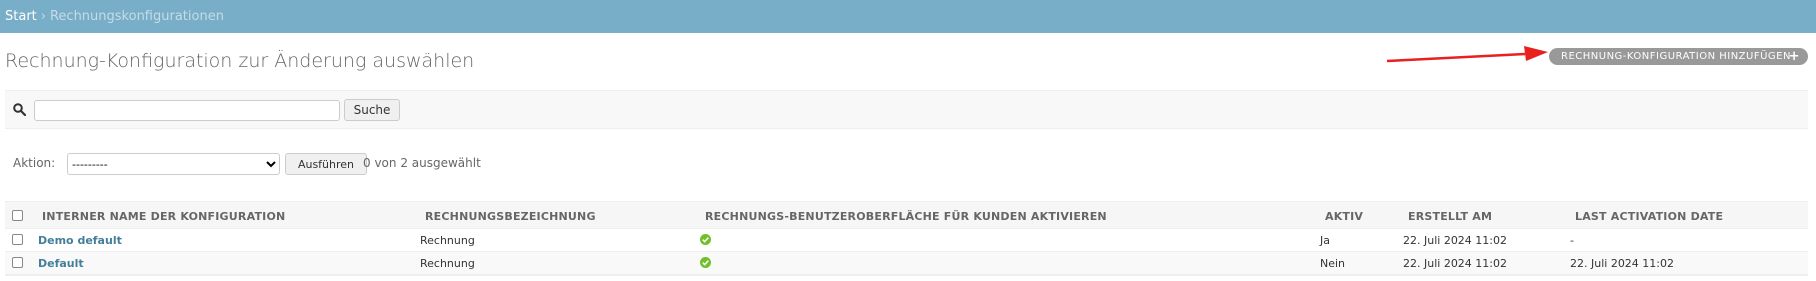 This screenshot has width=1816, height=281. I want to click on search-button: Suche, so click(372, 110).